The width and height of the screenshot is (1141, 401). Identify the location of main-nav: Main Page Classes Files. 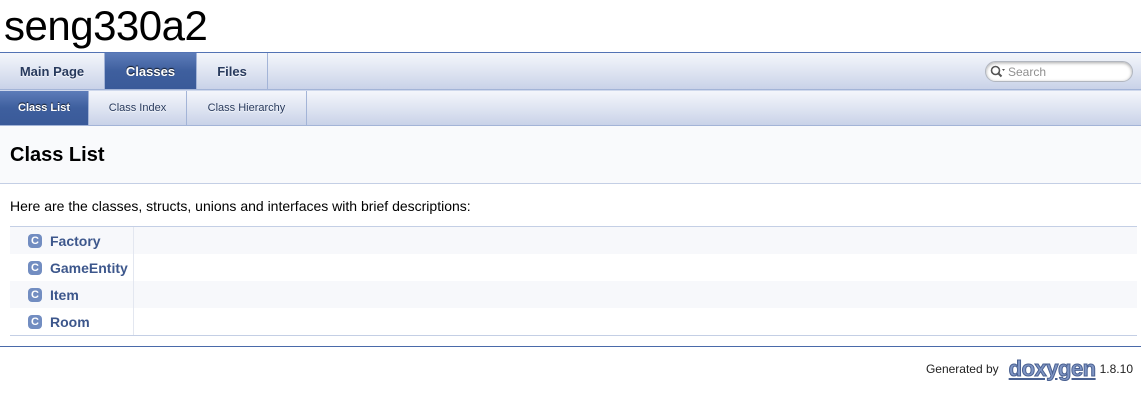
(570, 71).